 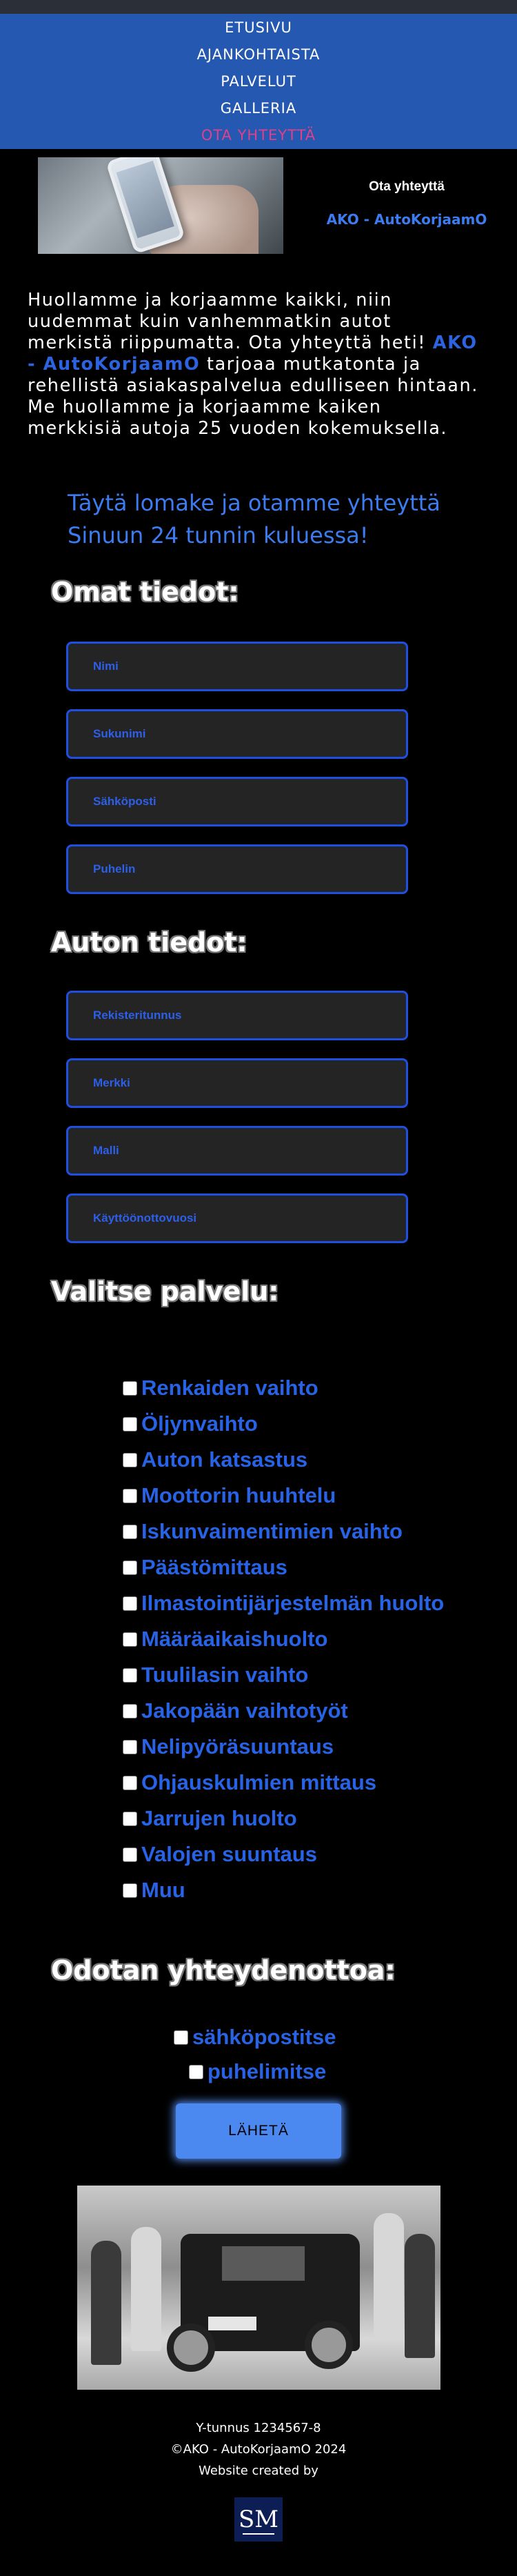 I want to click on service-option: Tuulilasin vaihto, so click(x=283, y=1675).